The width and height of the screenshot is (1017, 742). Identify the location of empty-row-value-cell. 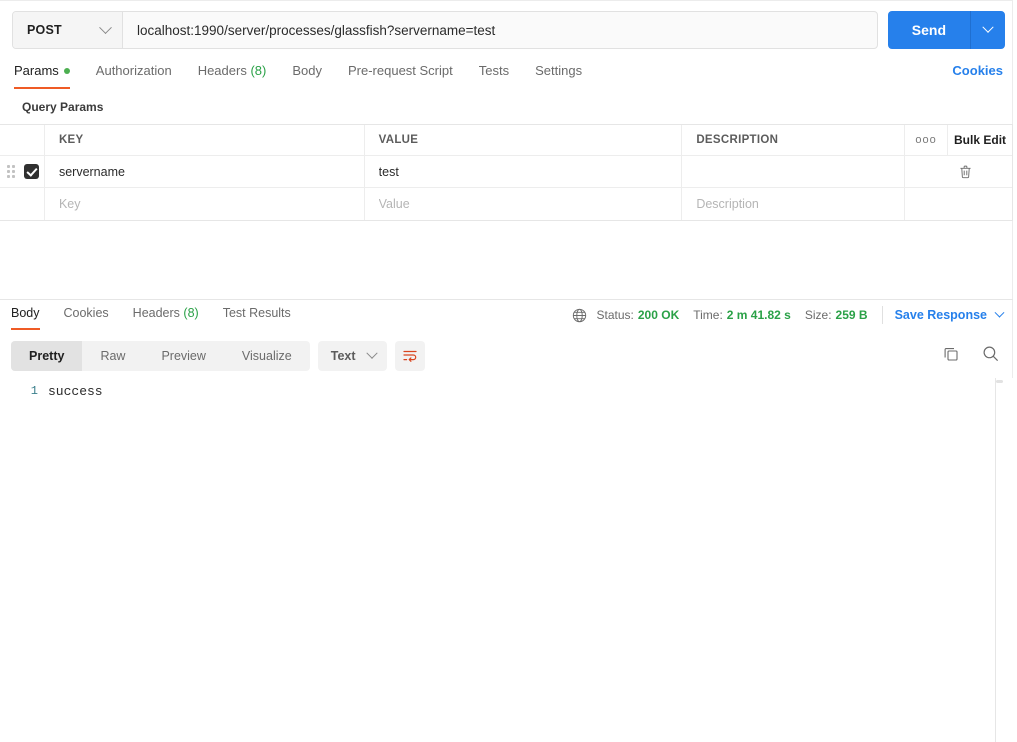
(524, 204).